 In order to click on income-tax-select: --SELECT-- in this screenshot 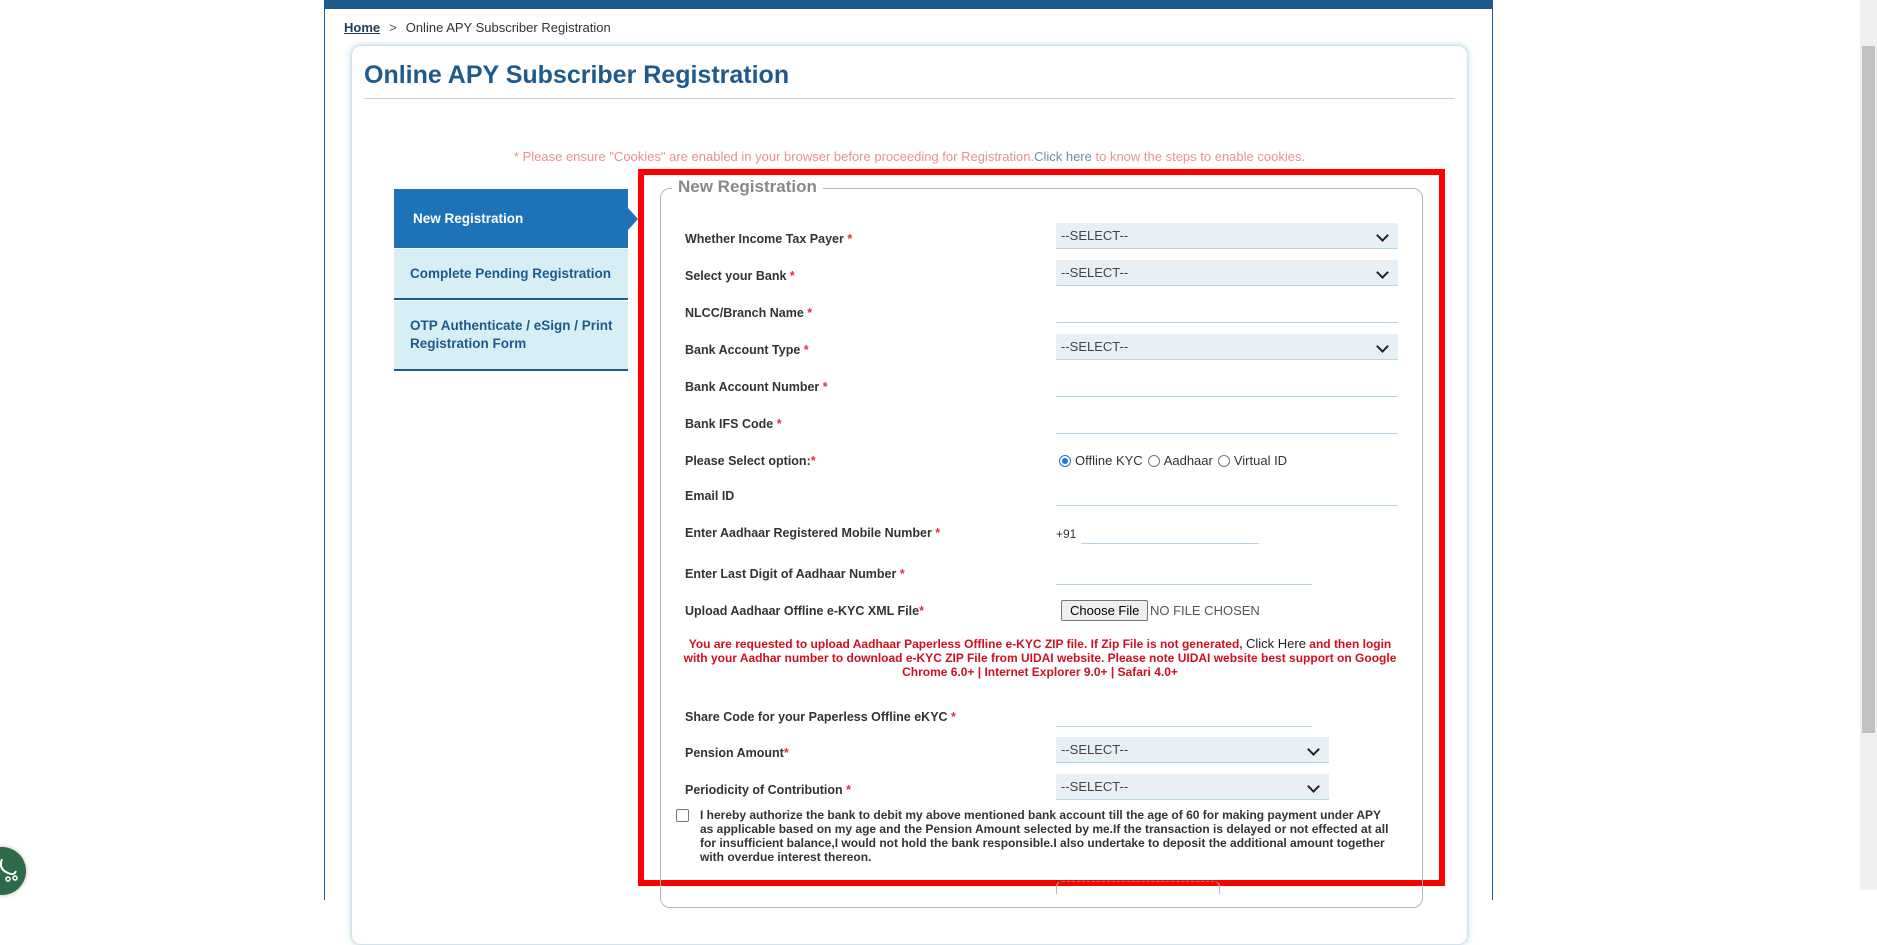, I will do `click(1227, 236)`.